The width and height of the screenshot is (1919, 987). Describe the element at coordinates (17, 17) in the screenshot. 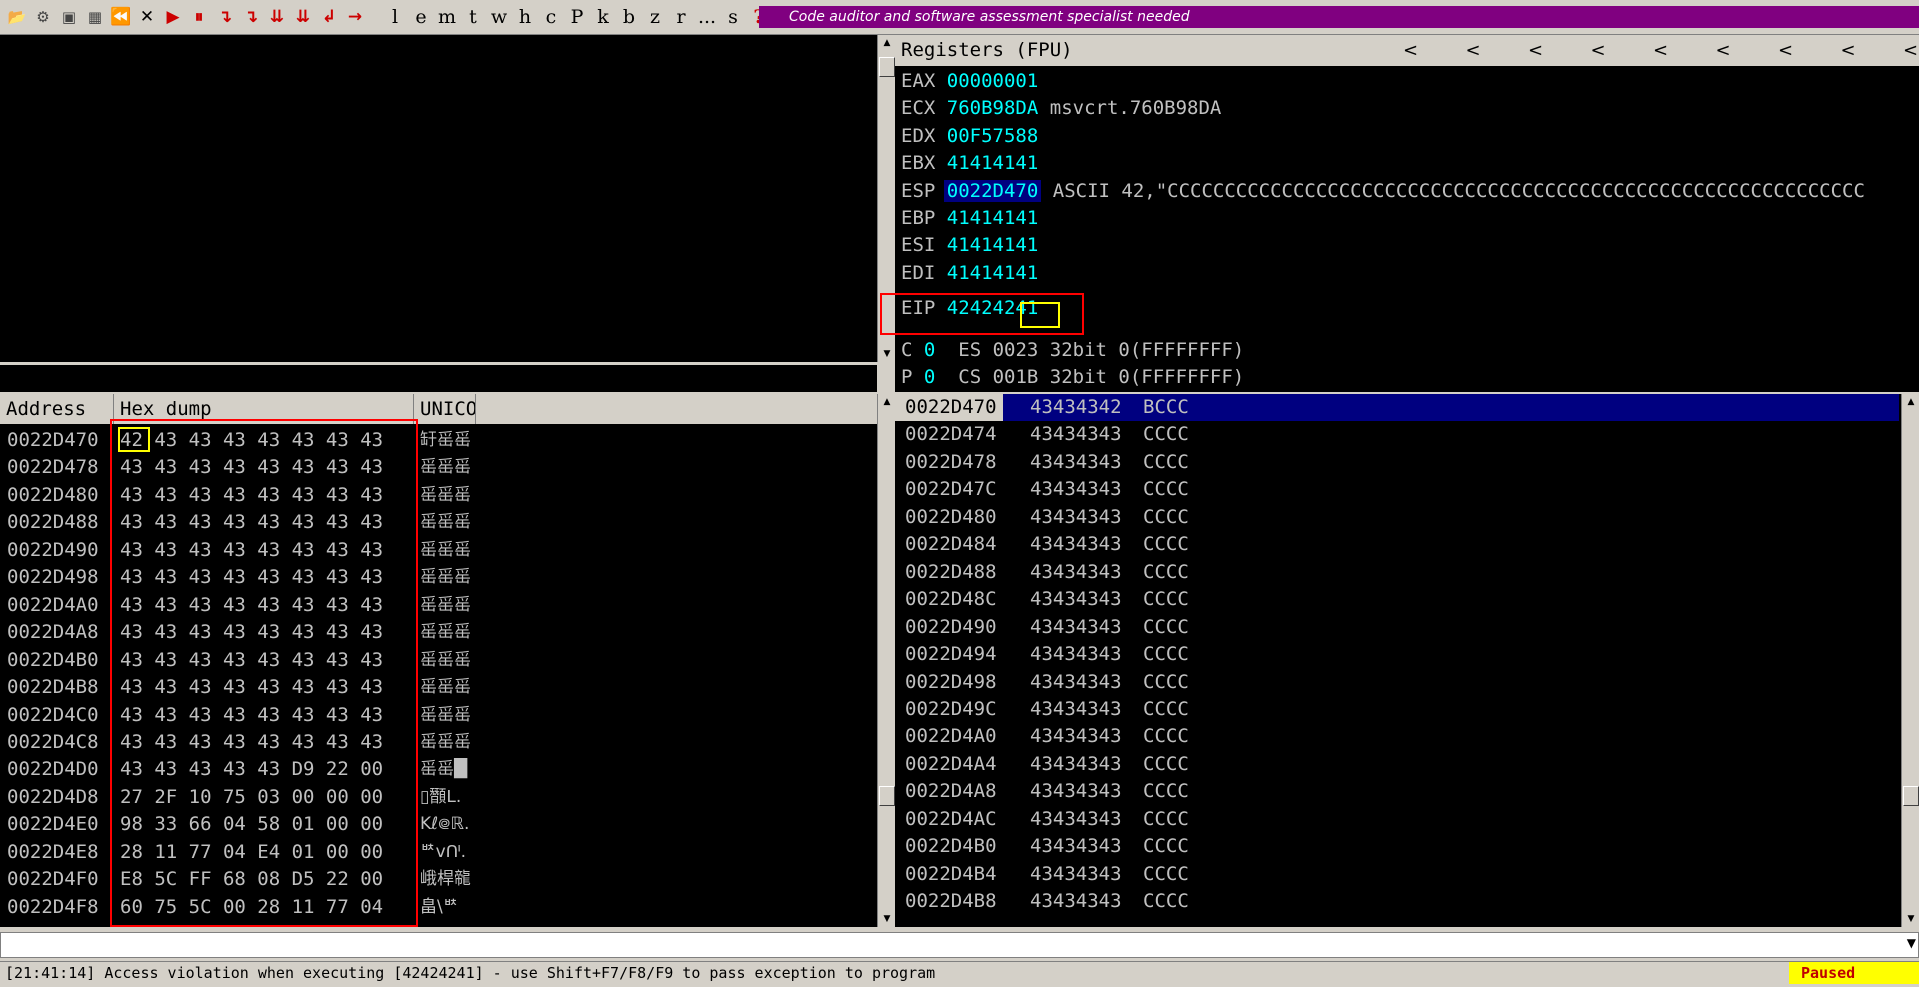

I see `open-icon: 📂` at that location.